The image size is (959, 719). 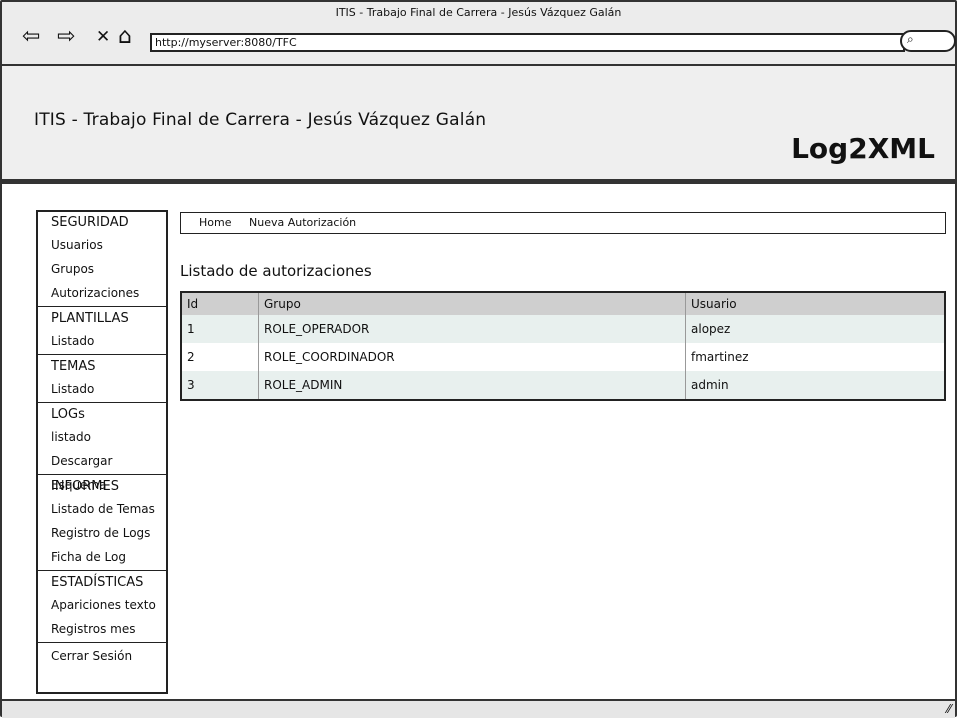 I want to click on breadcrumb: Home Nueva Autorización, so click(x=563, y=223).